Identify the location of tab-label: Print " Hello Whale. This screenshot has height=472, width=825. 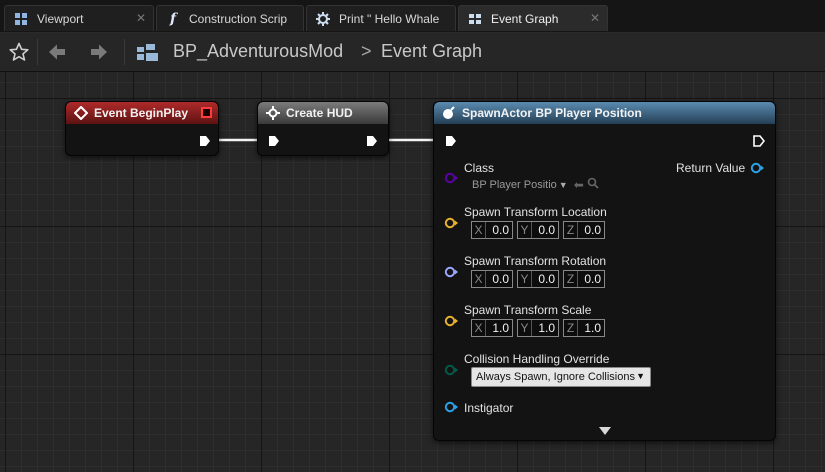
(389, 18).